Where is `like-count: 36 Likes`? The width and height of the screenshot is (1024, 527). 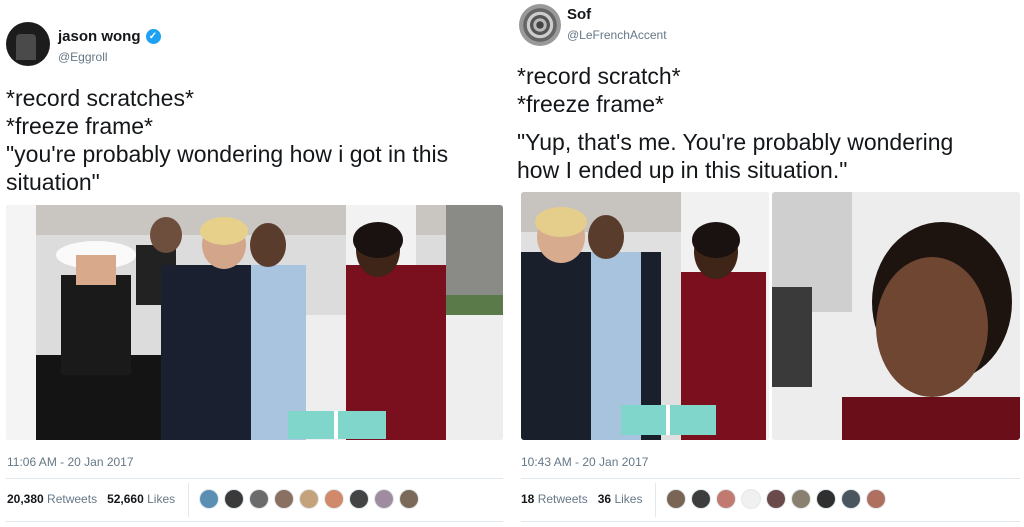 like-count: 36 Likes is located at coordinates (620, 499).